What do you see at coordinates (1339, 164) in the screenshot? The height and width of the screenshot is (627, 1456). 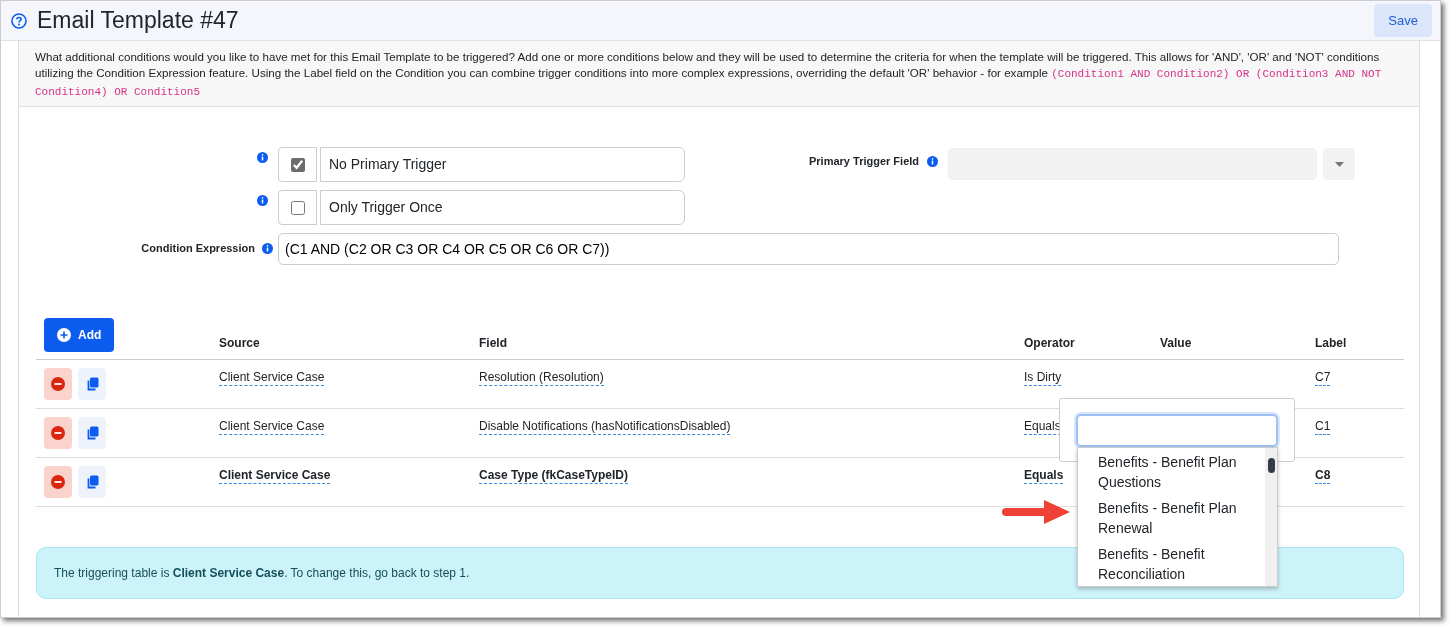 I see `caret-icon` at bounding box center [1339, 164].